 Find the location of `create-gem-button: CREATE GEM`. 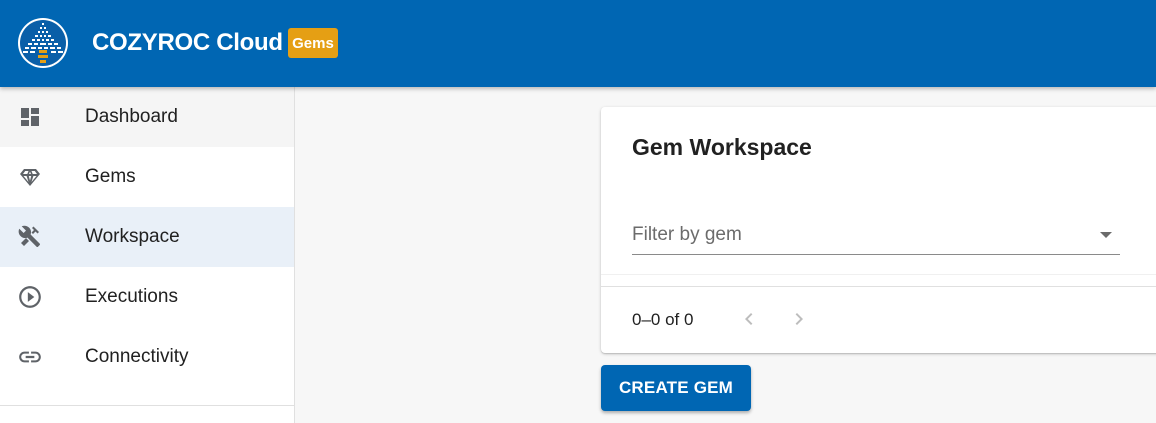

create-gem-button: CREATE GEM is located at coordinates (676, 388).